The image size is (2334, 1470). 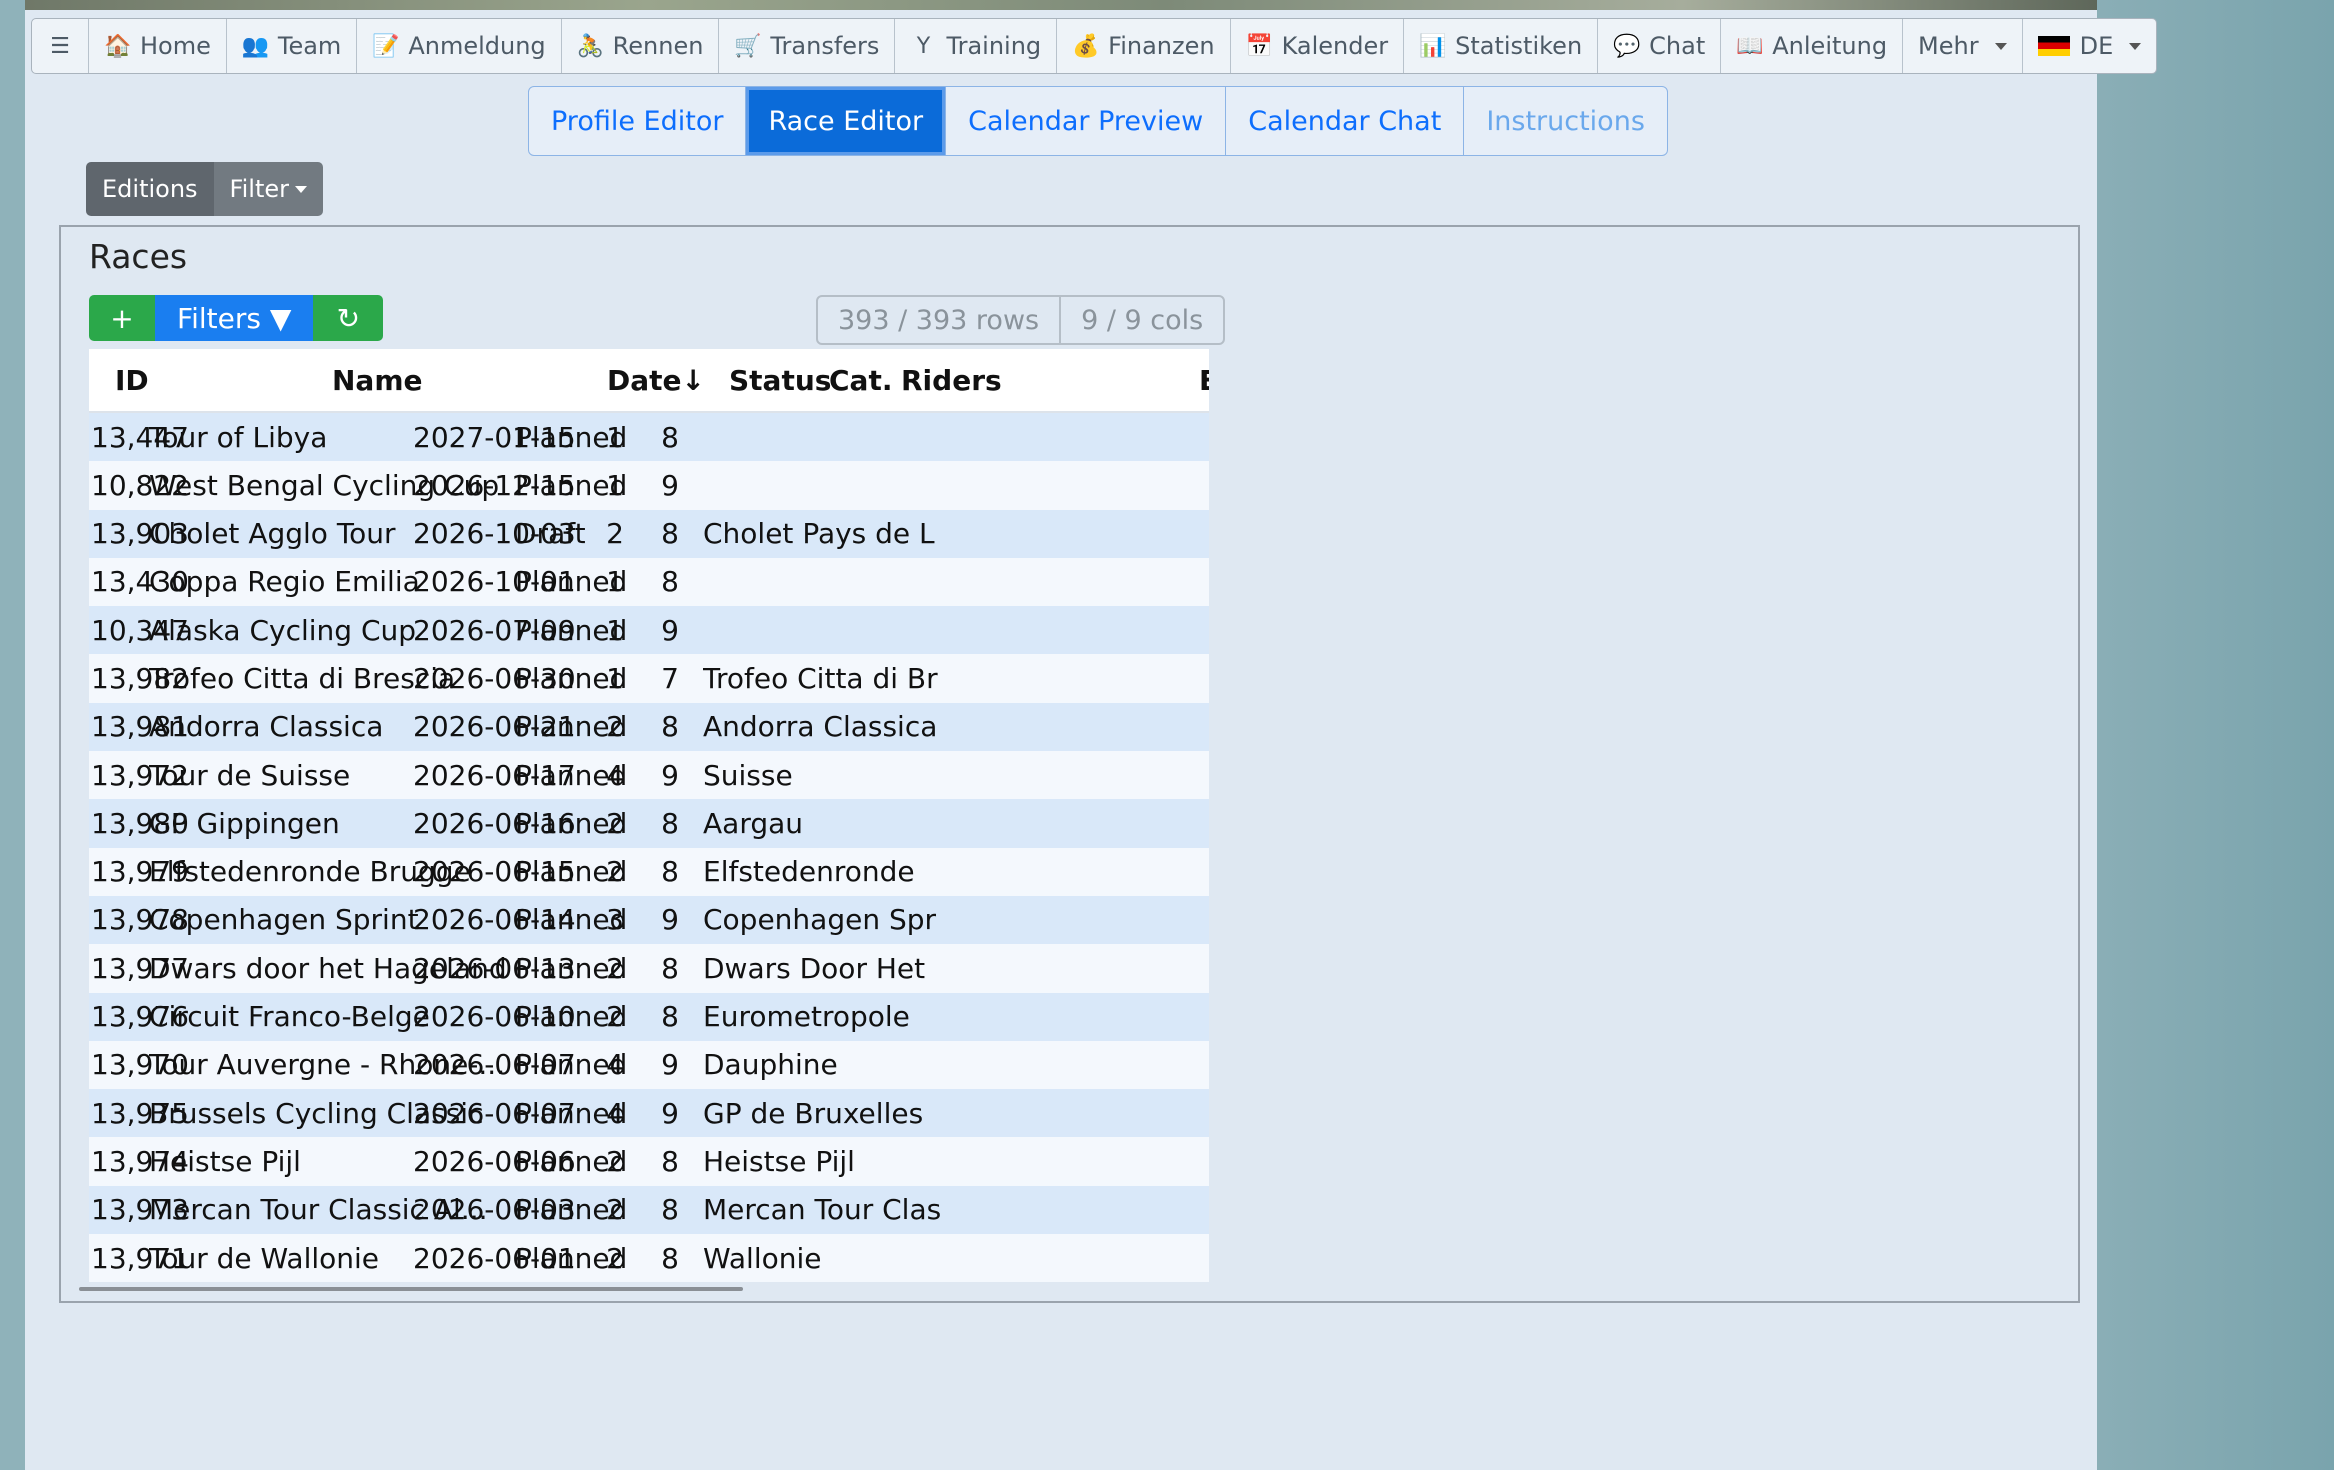 I want to click on nav-item-kalender: 📅 Kalender, so click(x=1318, y=46).